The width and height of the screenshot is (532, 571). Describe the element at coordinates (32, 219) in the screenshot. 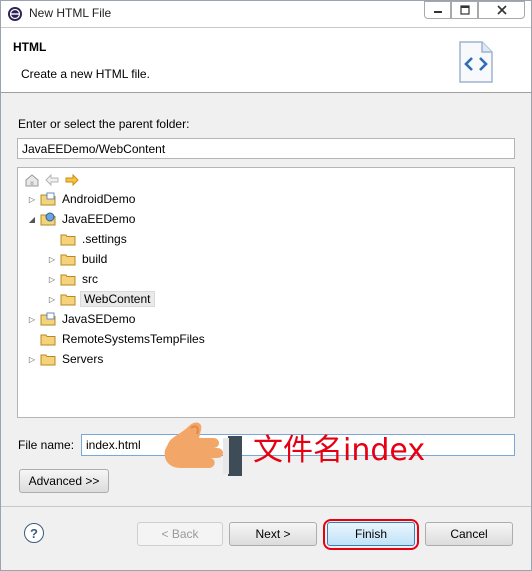

I see `collapse-icon: ◢` at that location.